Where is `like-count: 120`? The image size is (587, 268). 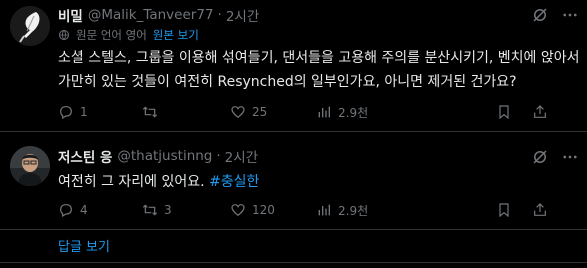 like-count: 120 is located at coordinates (263, 210).